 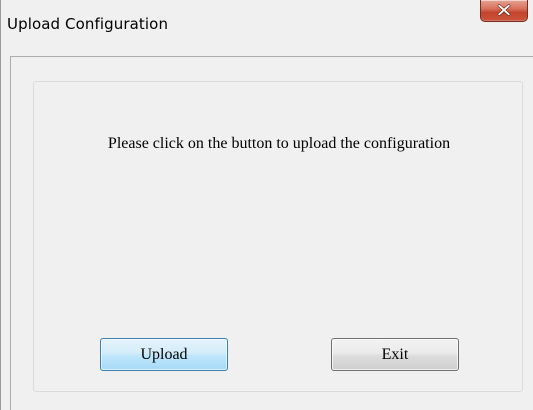 I want to click on window-title: Upload Configuration, so click(x=88, y=24).